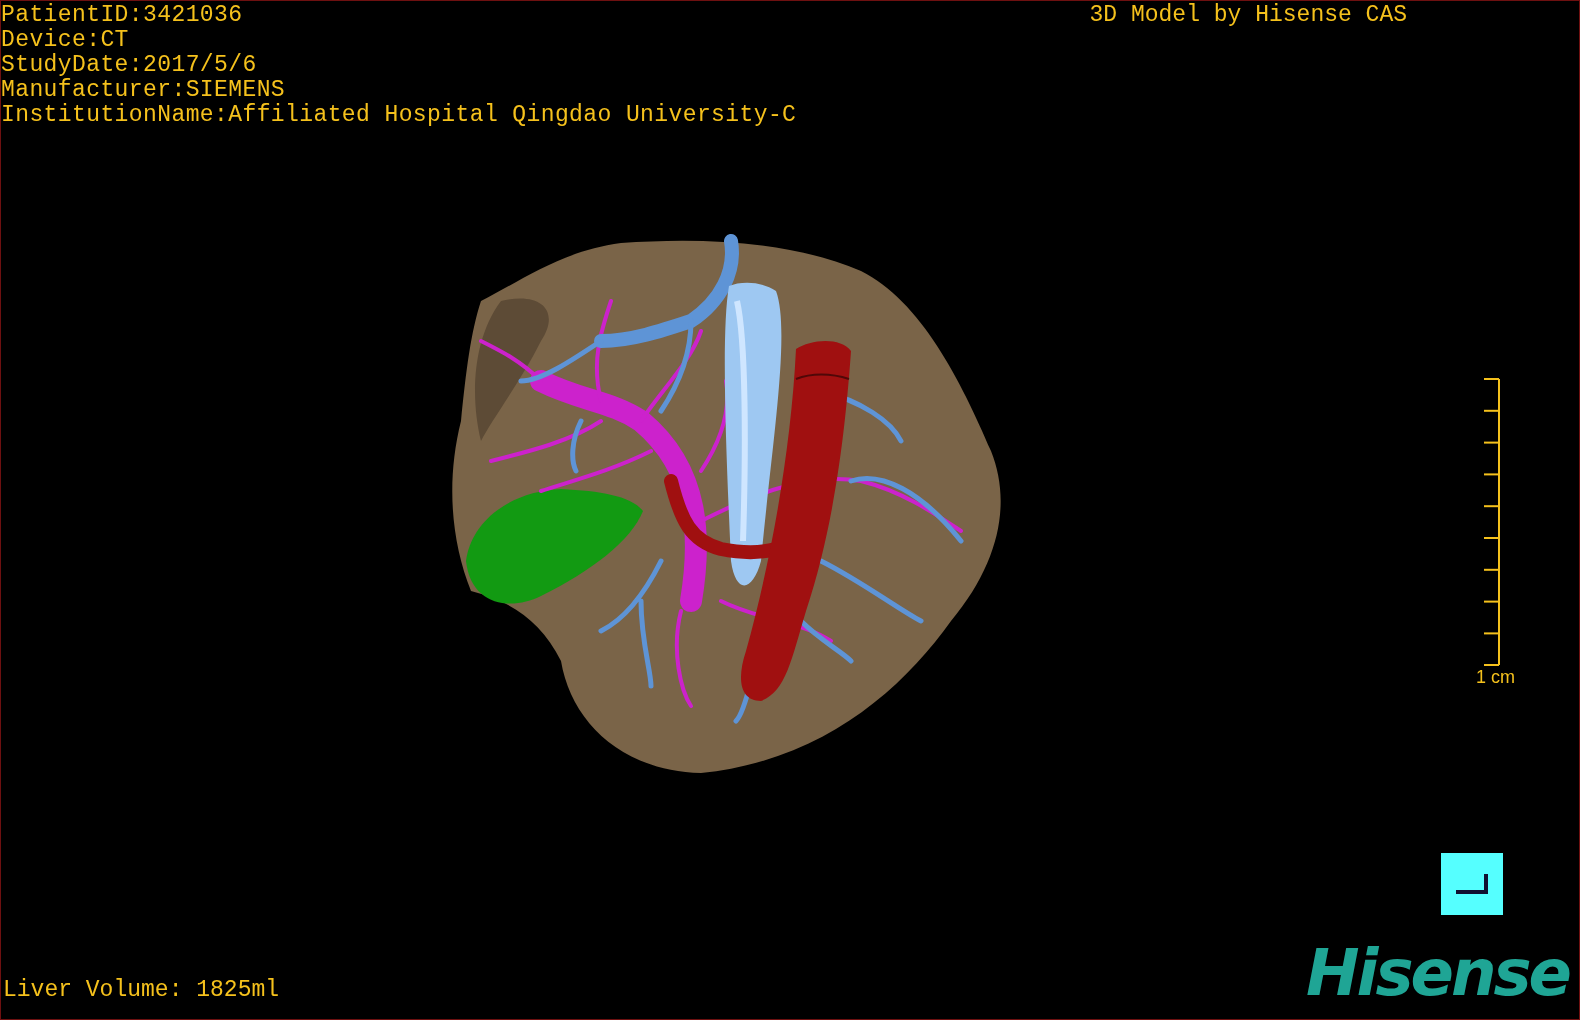  I want to click on model-title: 3D Model by Hisense CAS, so click(1248, 15).